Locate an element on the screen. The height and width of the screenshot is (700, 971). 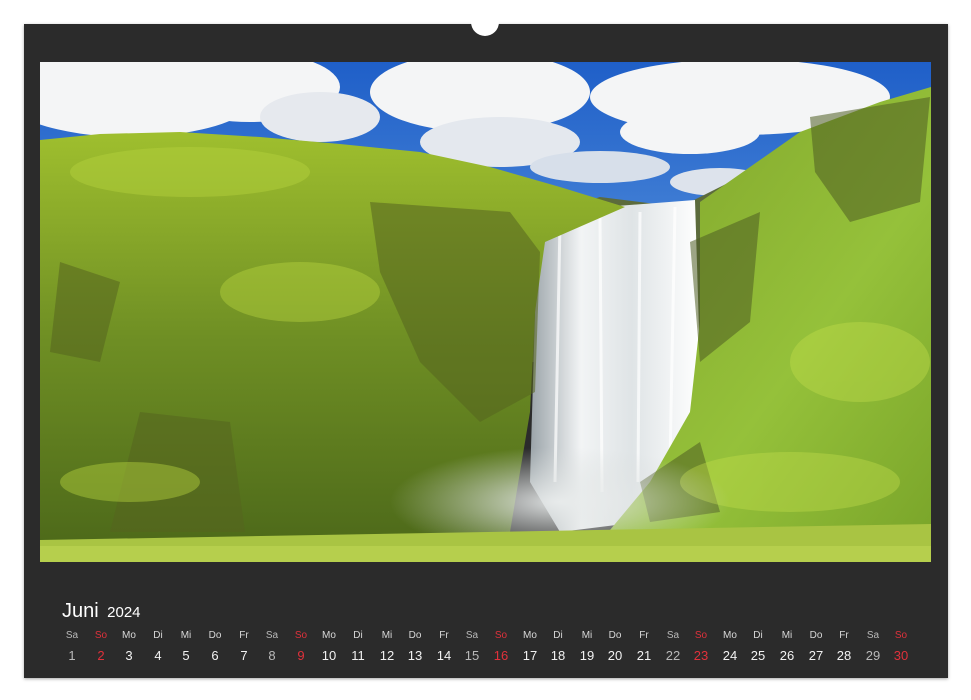
day-number: 16 is located at coordinates (501, 655).